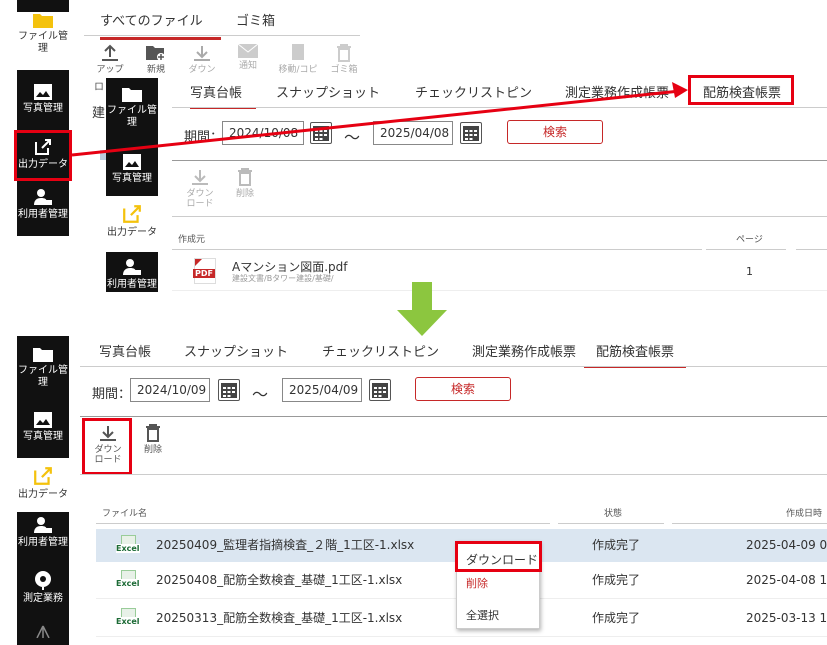  I want to click on bottom-sidebar-label-output: 出力データ, so click(43, 494).